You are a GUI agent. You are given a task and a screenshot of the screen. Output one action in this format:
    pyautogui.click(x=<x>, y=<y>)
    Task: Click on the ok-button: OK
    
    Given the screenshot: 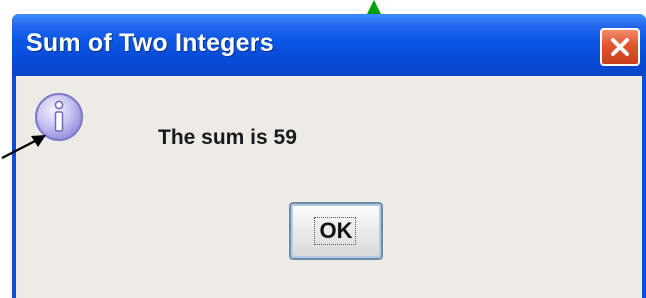 What is the action you would take?
    pyautogui.click(x=336, y=231)
    